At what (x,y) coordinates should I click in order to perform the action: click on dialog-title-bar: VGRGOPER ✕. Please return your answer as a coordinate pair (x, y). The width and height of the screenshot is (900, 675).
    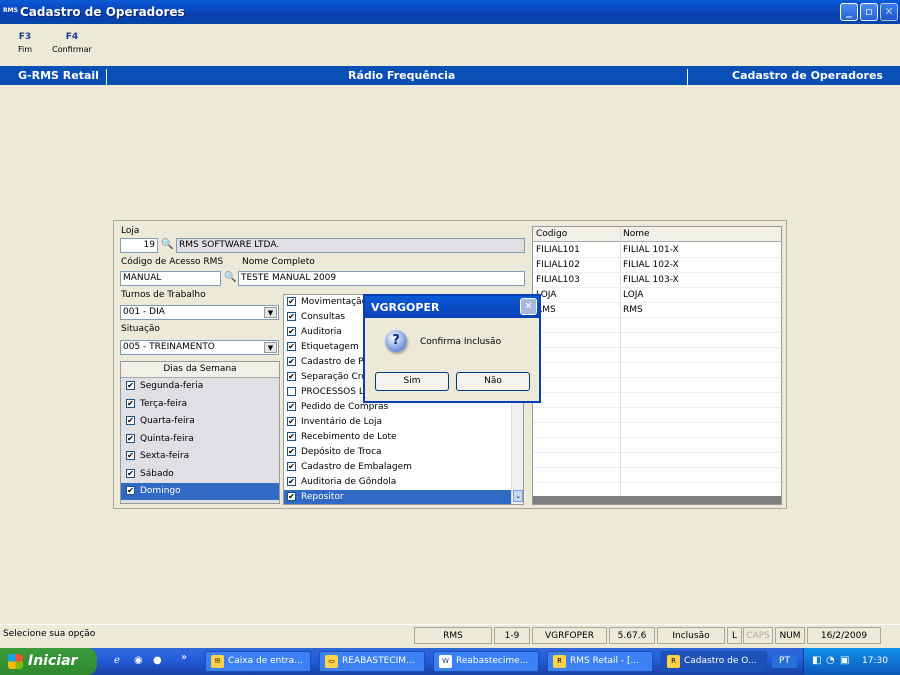
    Looking at the image, I should click on (452, 307).